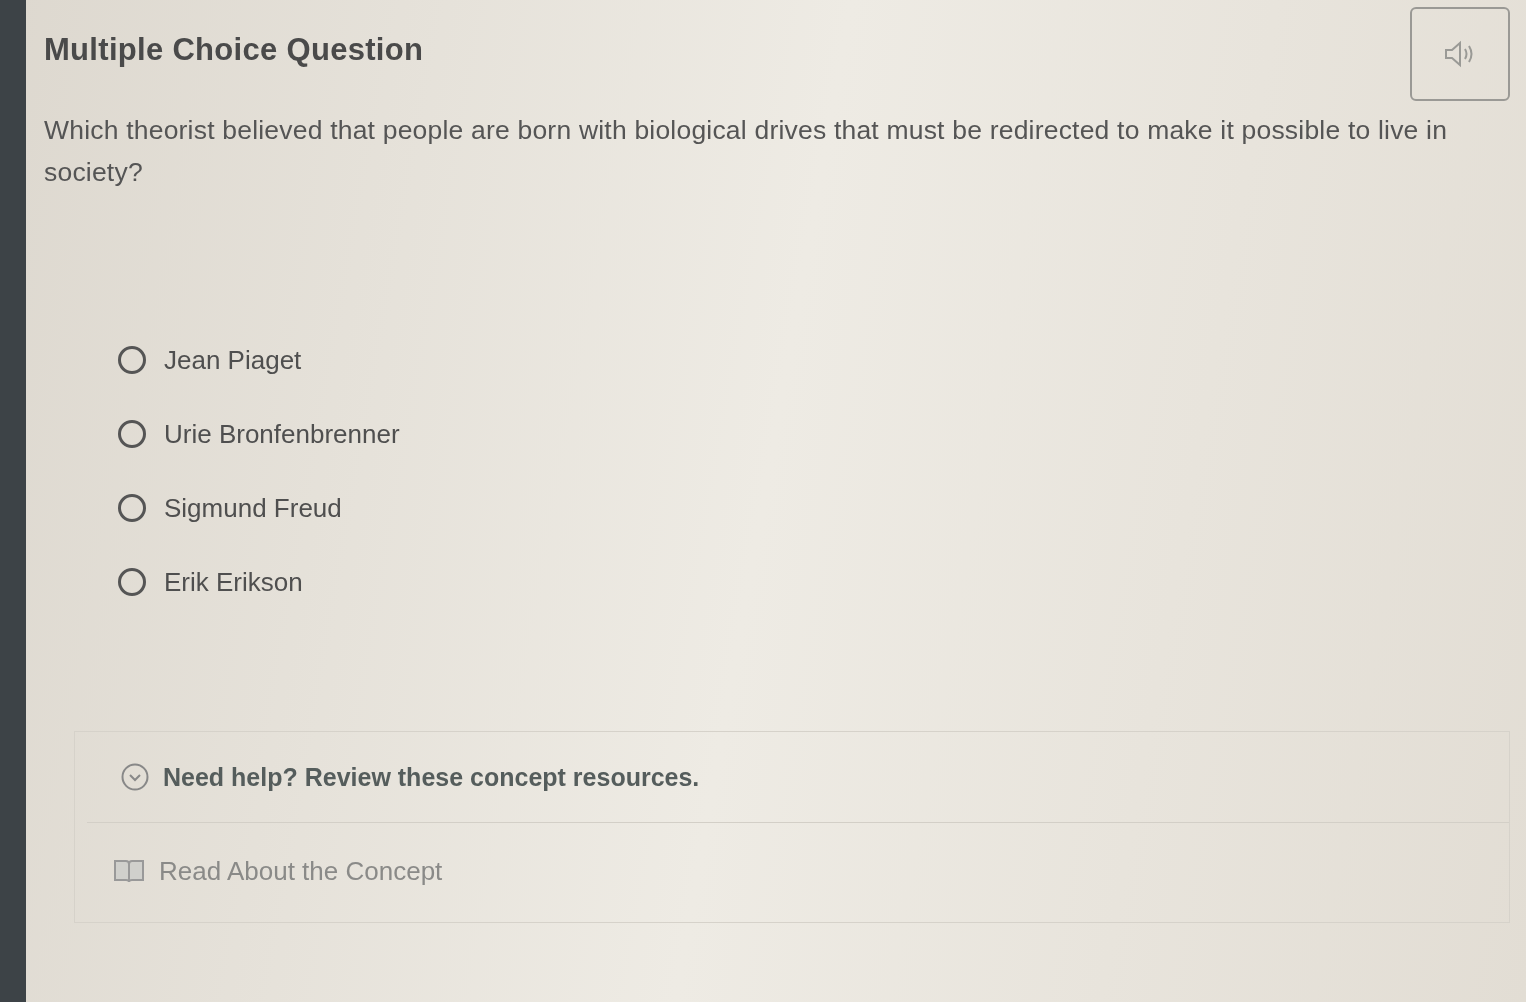  What do you see at coordinates (234, 50) in the screenshot?
I see `question-title: Multiple Choice Question` at bounding box center [234, 50].